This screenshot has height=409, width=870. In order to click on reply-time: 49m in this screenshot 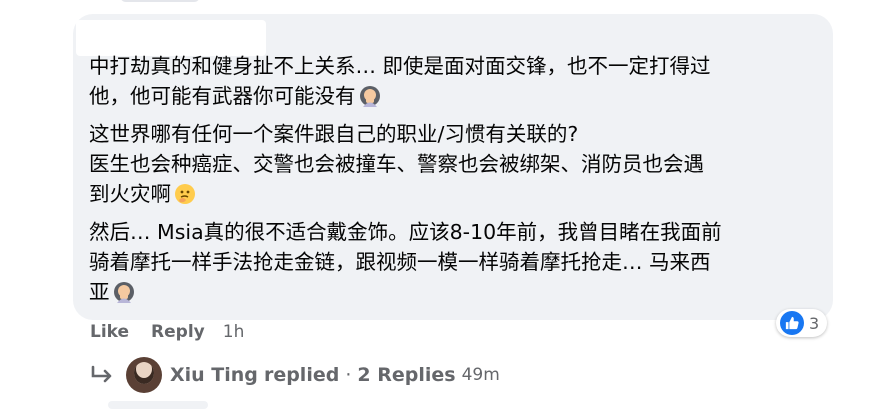, I will do `click(480, 375)`.